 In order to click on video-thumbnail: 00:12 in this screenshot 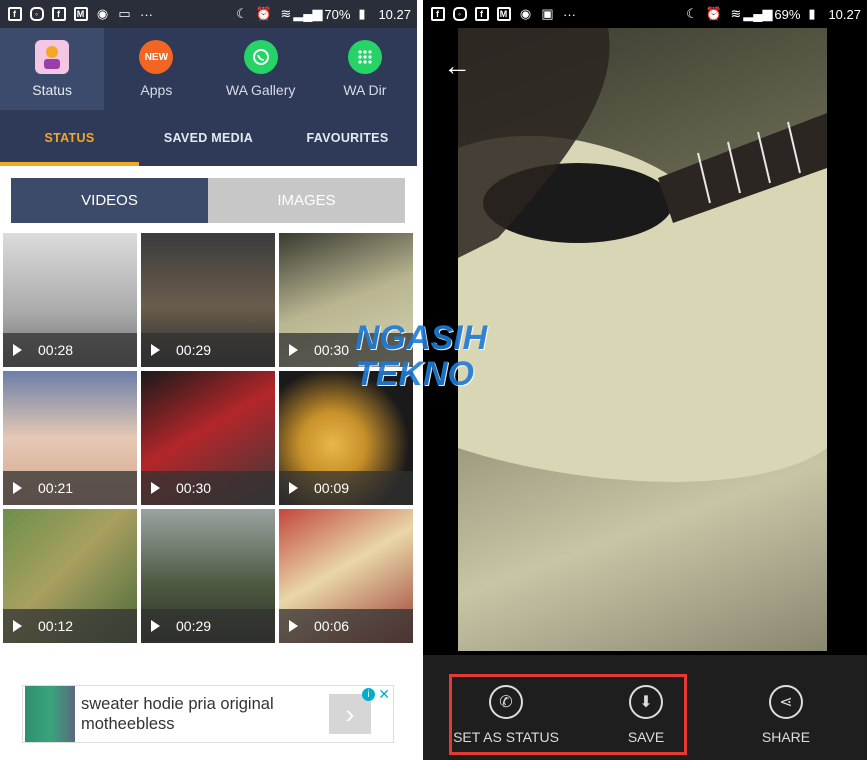, I will do `click(70, 576)`.